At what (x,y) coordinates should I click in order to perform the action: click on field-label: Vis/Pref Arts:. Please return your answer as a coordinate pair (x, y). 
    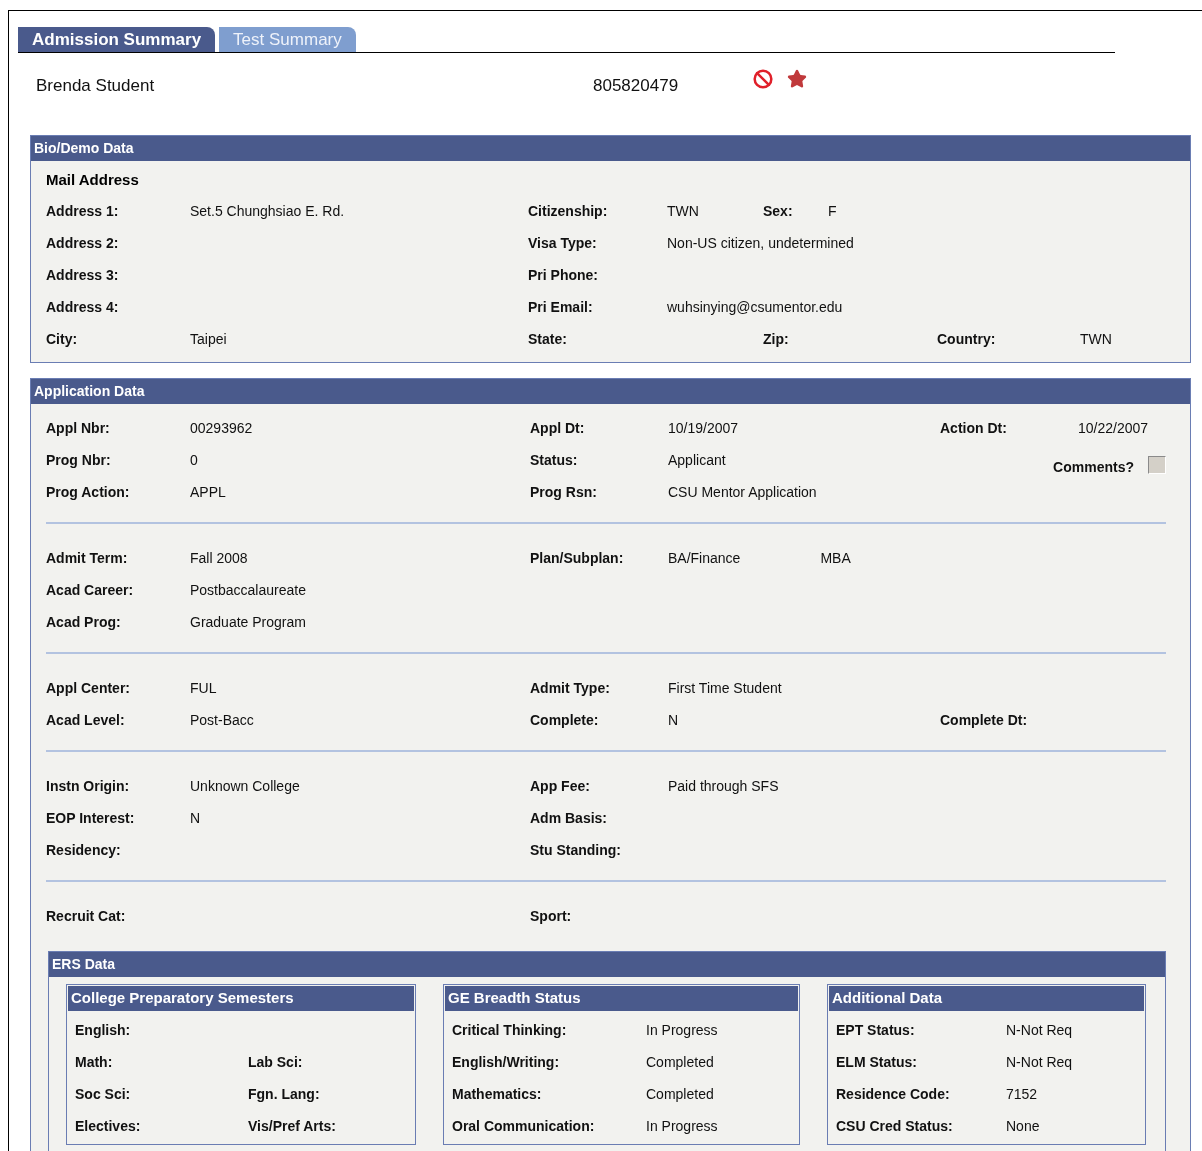
    Looking at the image, I should click on (292, 1126).